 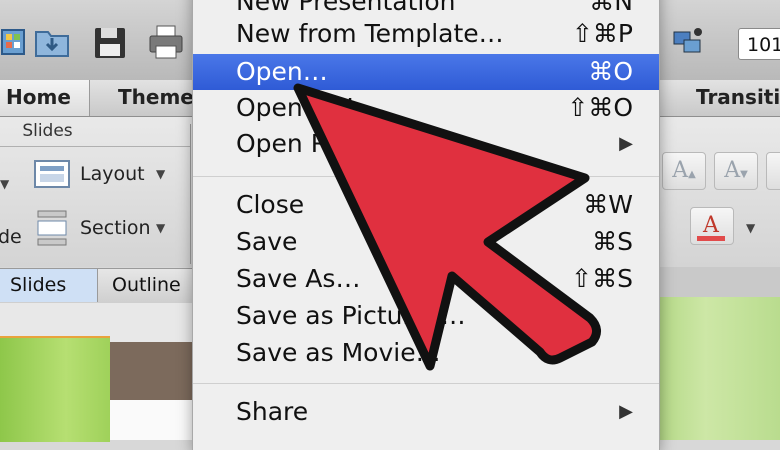 What do you see at coordinates (45, 98) in the screenshot?
I see `tab-home: Home` at bounding box center [45, 98].